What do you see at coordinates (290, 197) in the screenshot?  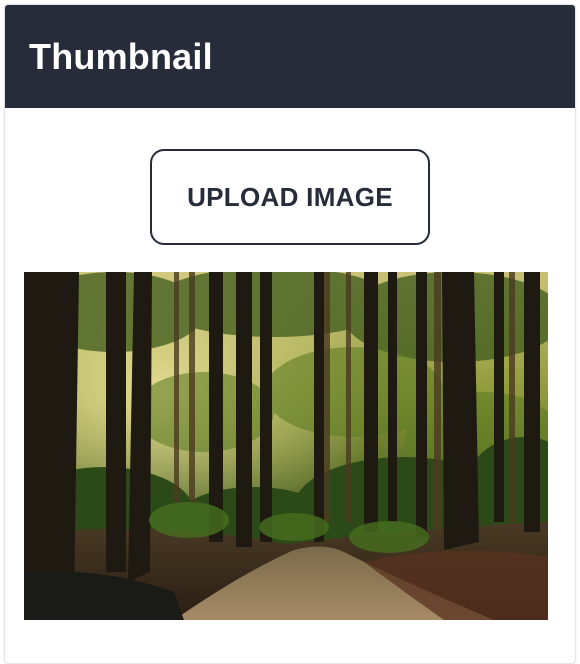 I see `upload-image-button: UPLOAD IMAGE` at bounding box center [290, 197].